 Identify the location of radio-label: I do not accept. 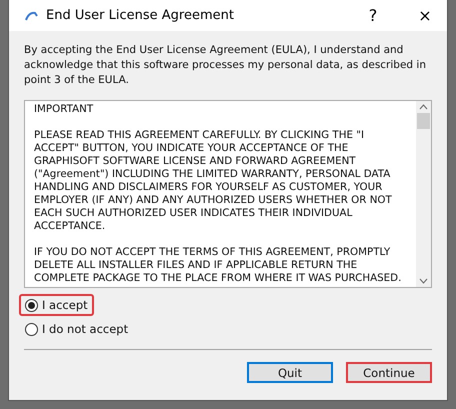
(85, 329).